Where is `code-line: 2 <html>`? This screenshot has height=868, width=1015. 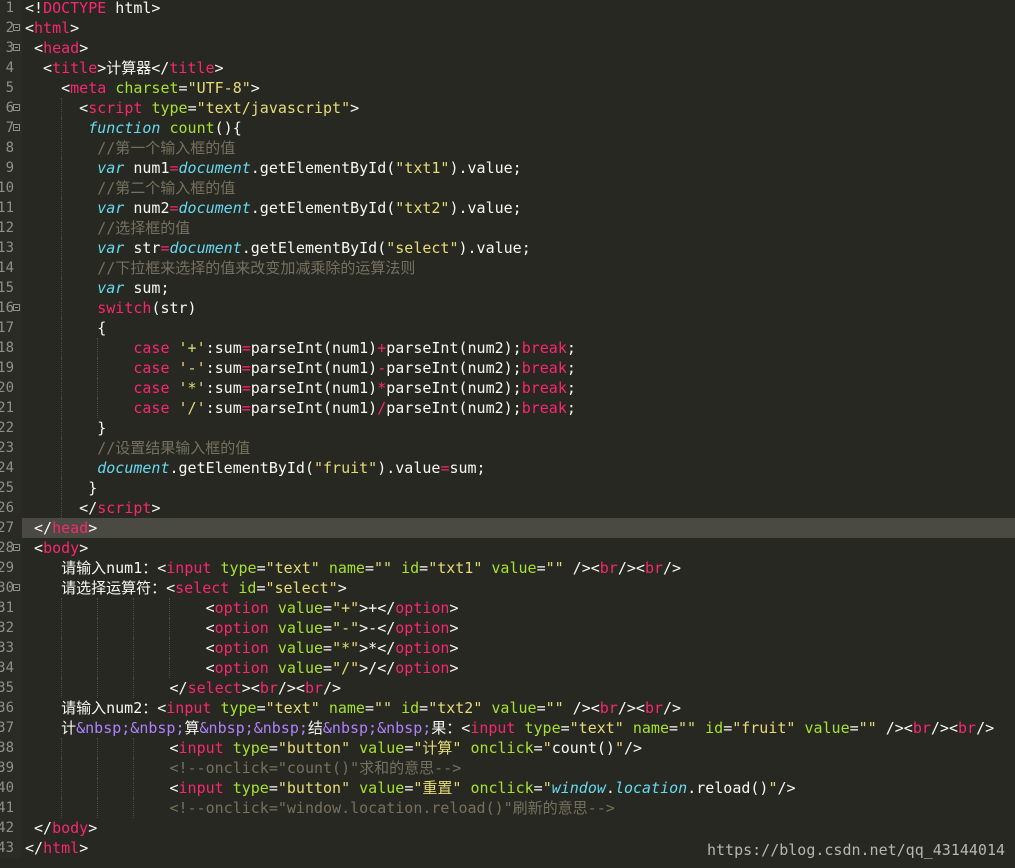 code-line: 2 <html> is located at coordinates (507, 28).